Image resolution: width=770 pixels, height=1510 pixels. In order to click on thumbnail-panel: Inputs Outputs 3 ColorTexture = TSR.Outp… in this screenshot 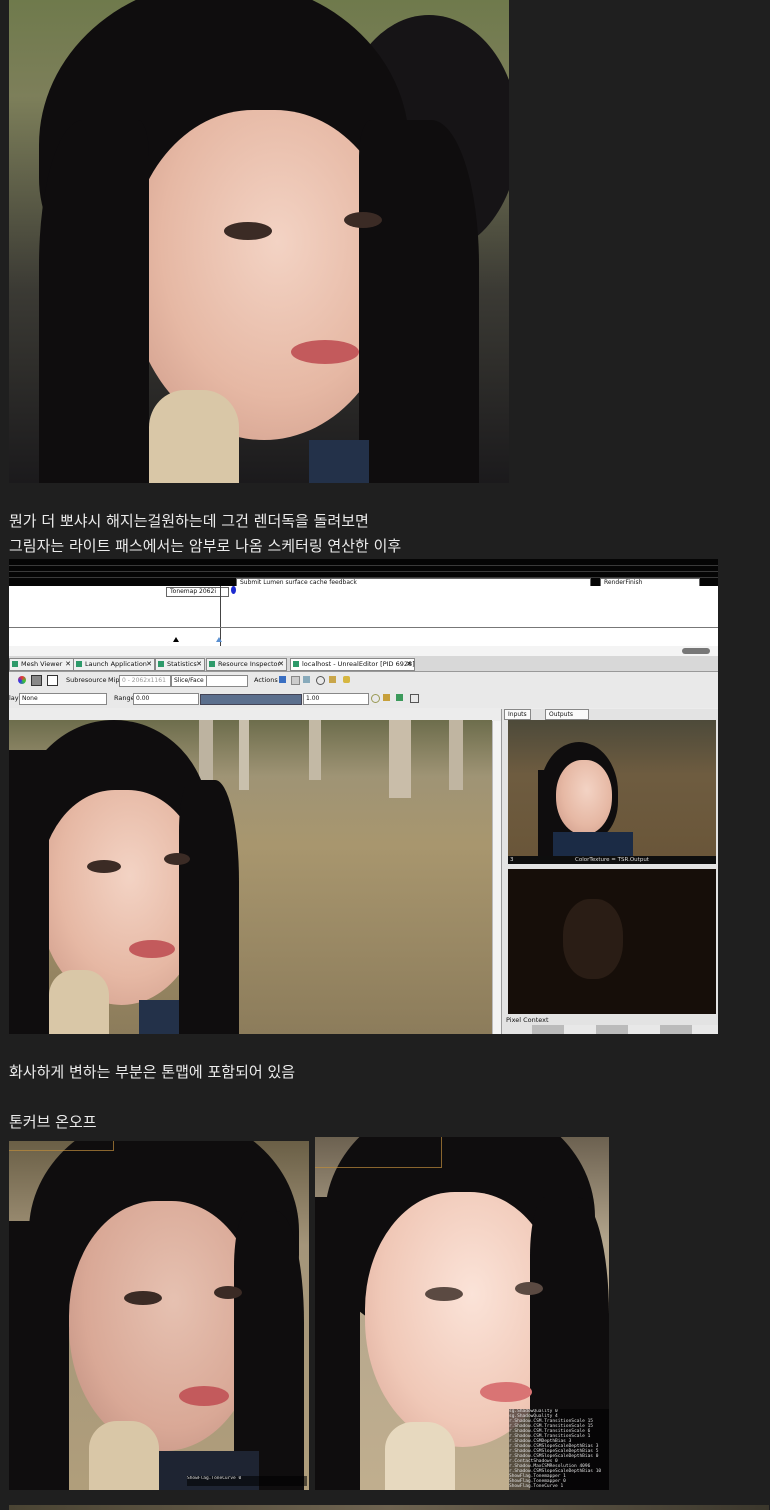, I will do `click(609, 871)`.